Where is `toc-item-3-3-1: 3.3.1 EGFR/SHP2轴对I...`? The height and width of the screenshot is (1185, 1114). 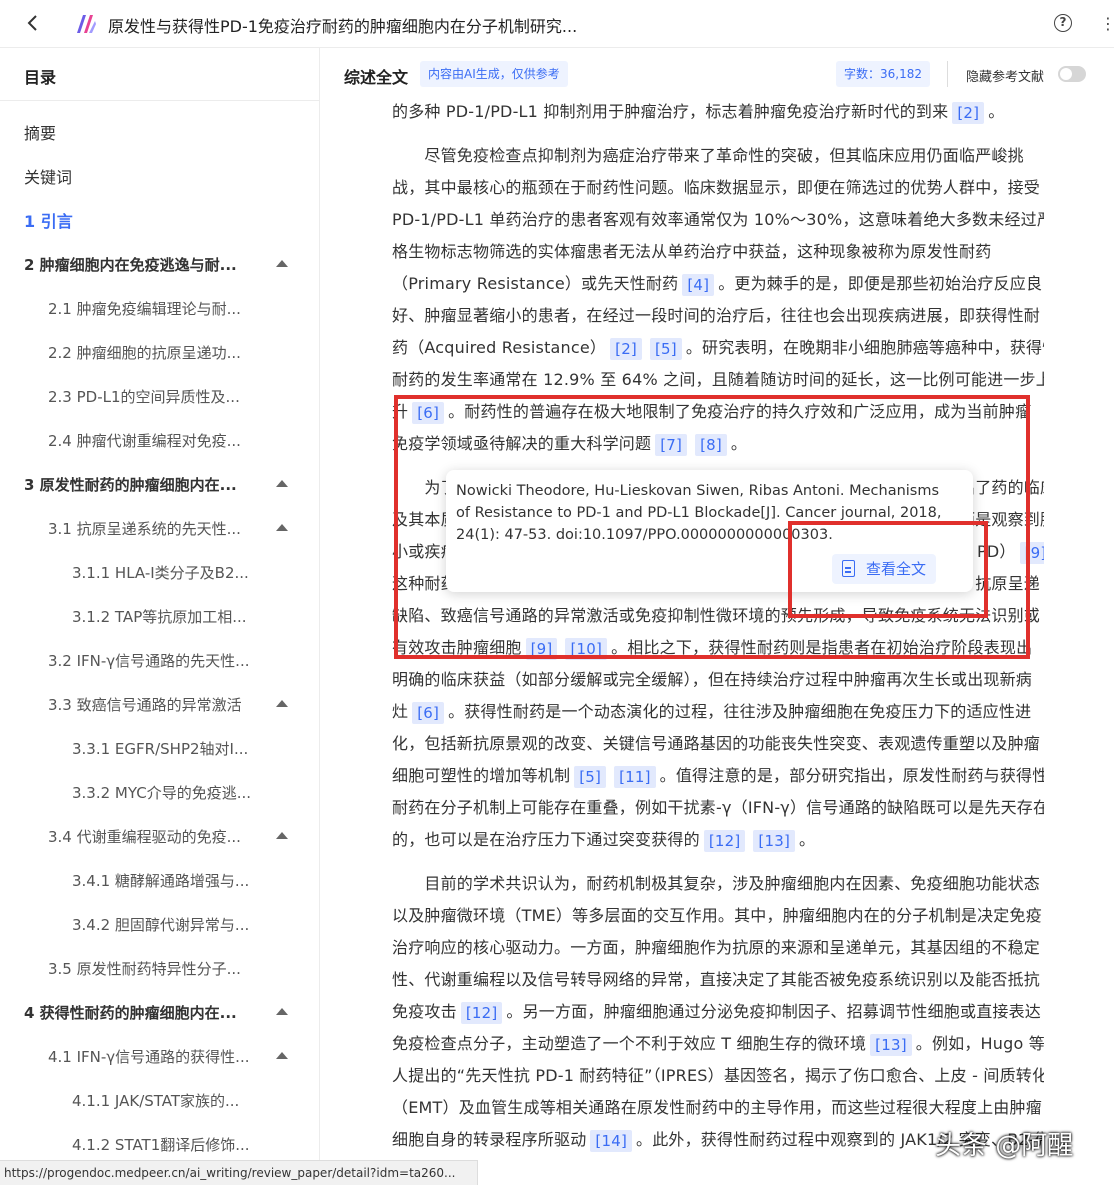
toc-item-3-3-1: 3.3.1 EGFR/SHP2轴对I... is located at coordinates (167, 748).